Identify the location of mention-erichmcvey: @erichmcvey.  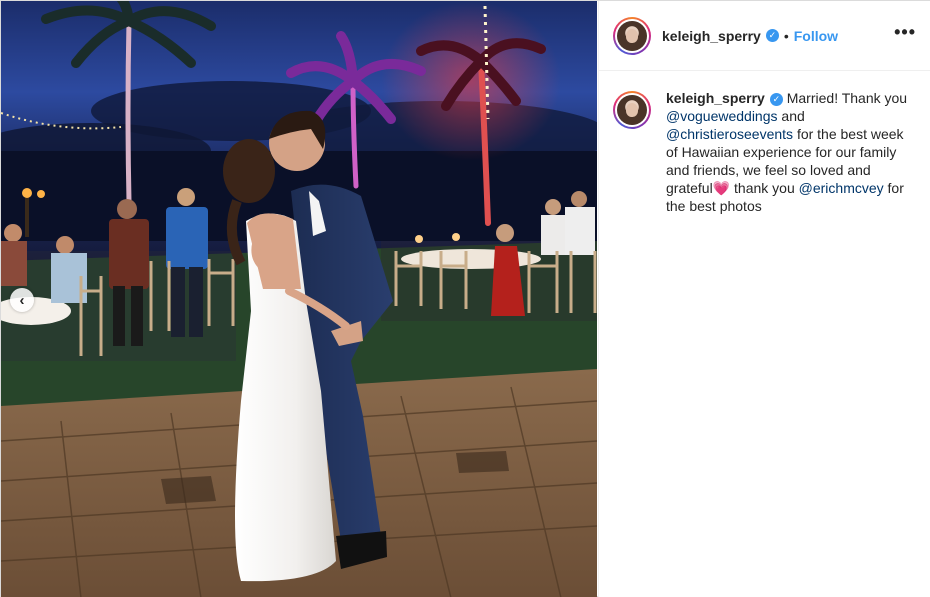
(841, 188).